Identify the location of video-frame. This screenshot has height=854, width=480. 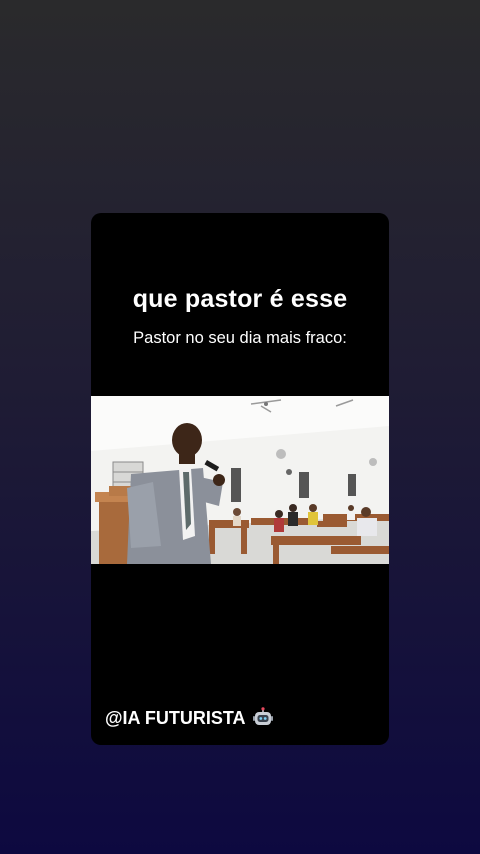
(240, 480).